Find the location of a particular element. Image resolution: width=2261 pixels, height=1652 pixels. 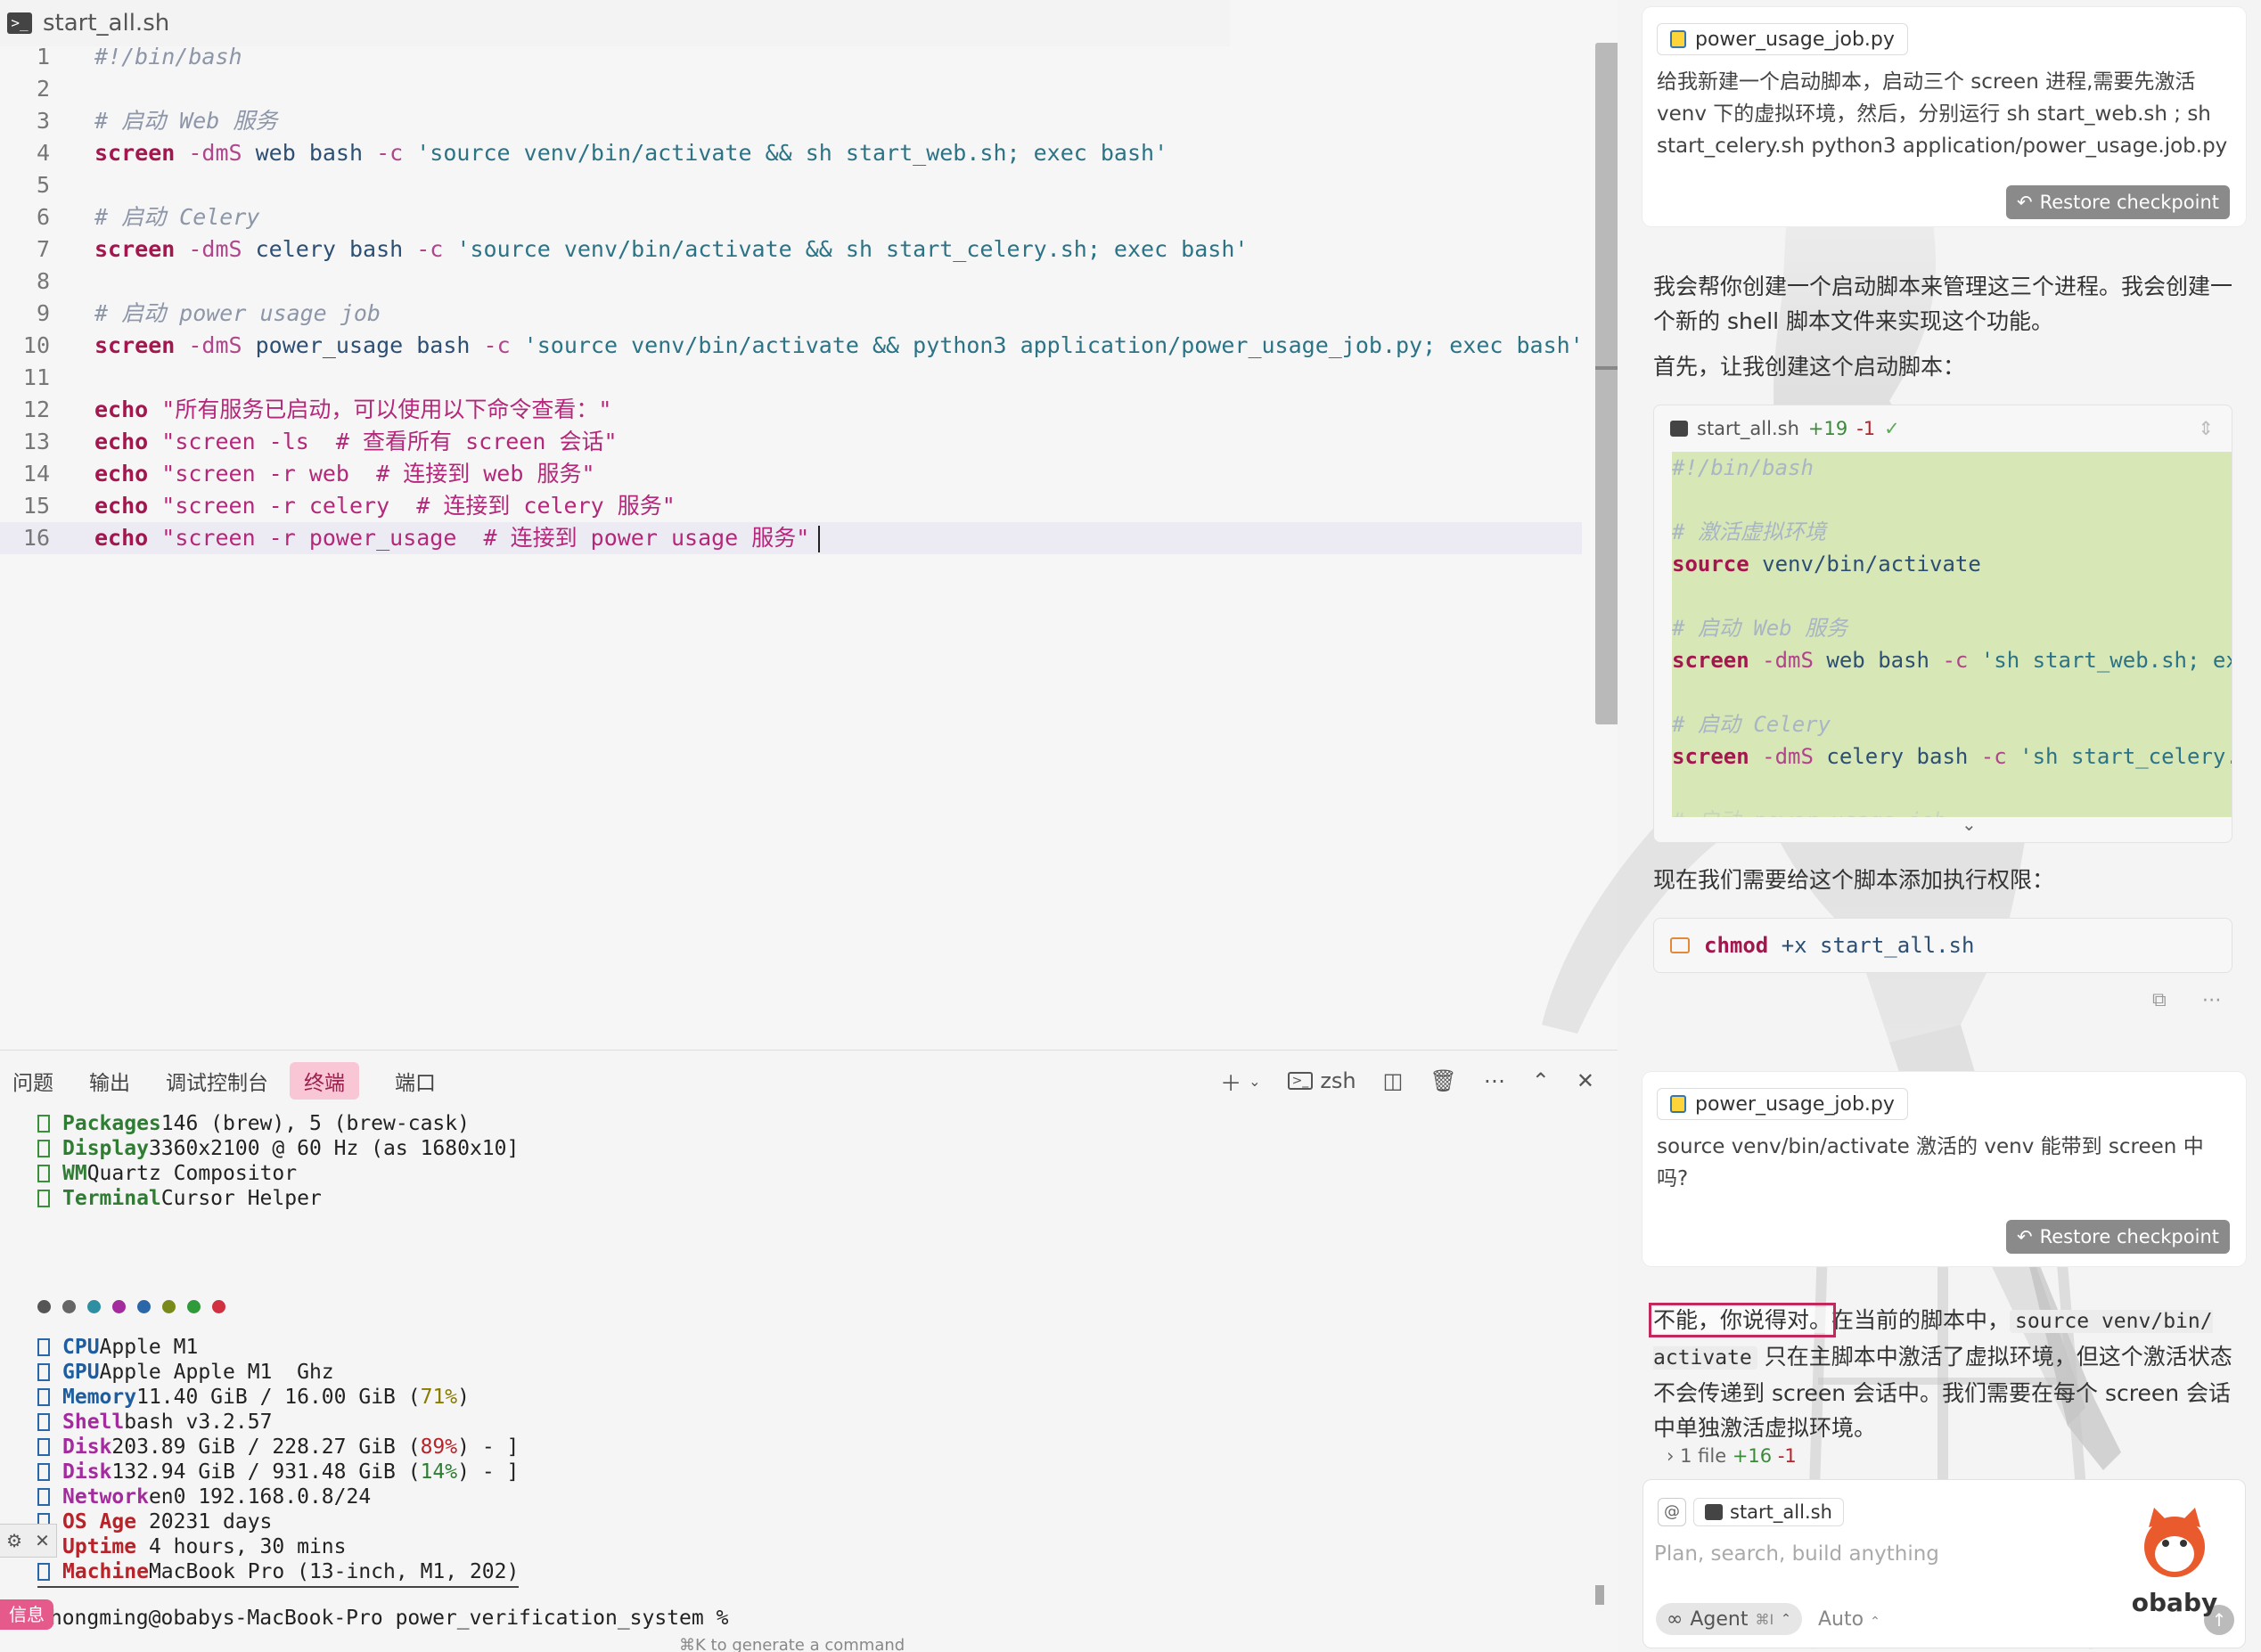

model-selector: Auto ⌃ is located at coordinates (1849, 1619).